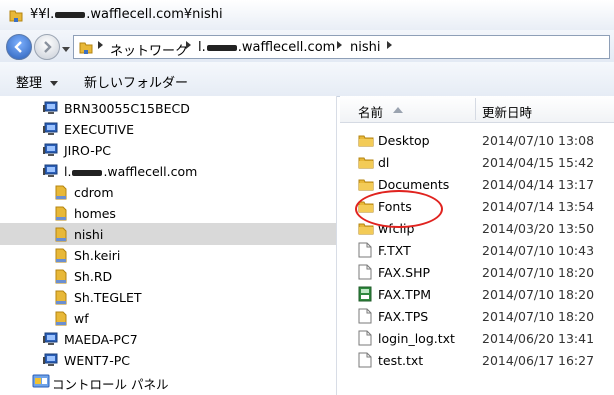 This screenshot has height=395, width=614. I want to click on arrow-right-icon, so click(48, 47).